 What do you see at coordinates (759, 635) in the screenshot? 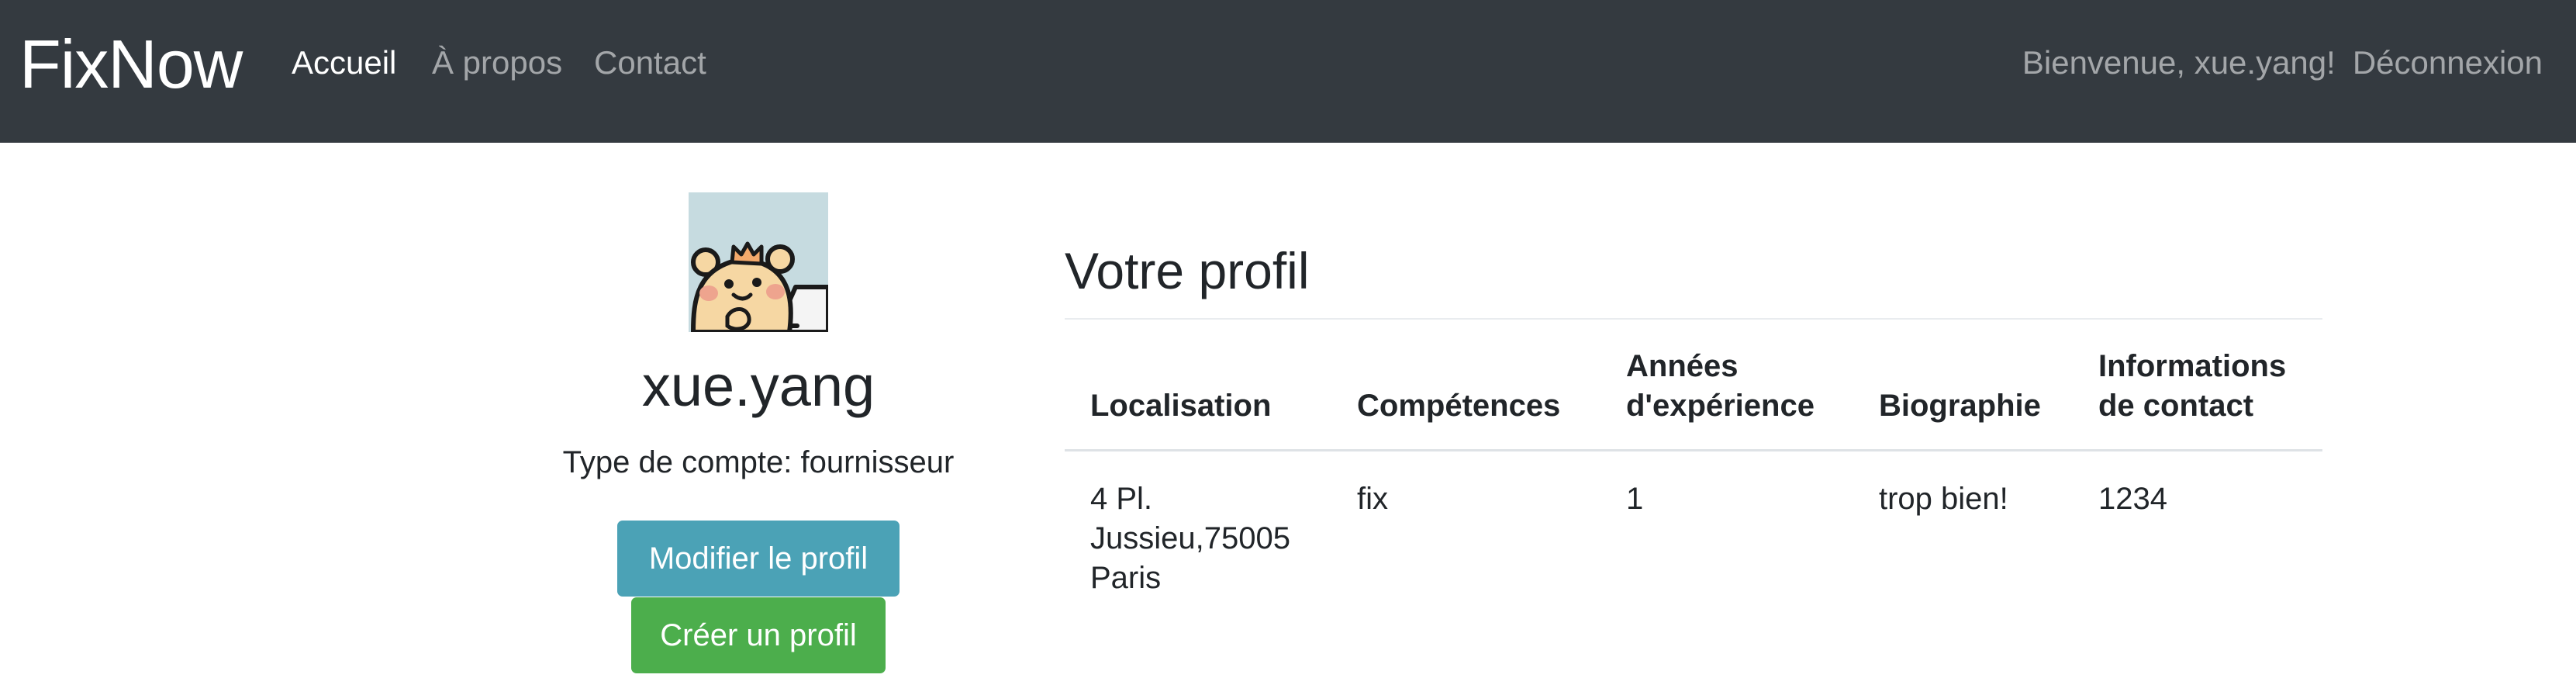
I see `create-profile-button: Créer un profil` at bounding box center [759, 635].